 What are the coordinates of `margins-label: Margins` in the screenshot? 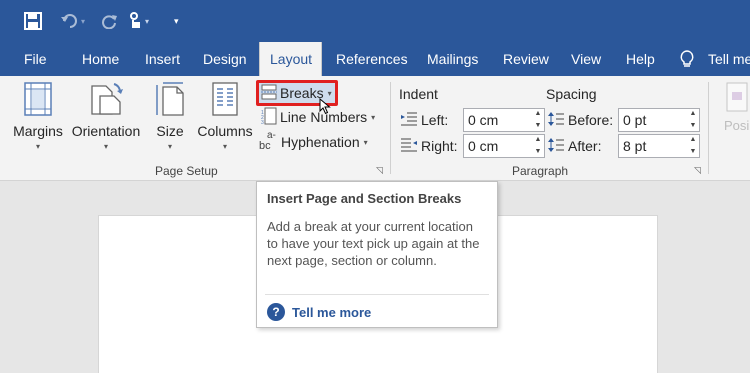 It's located at (38, 131).